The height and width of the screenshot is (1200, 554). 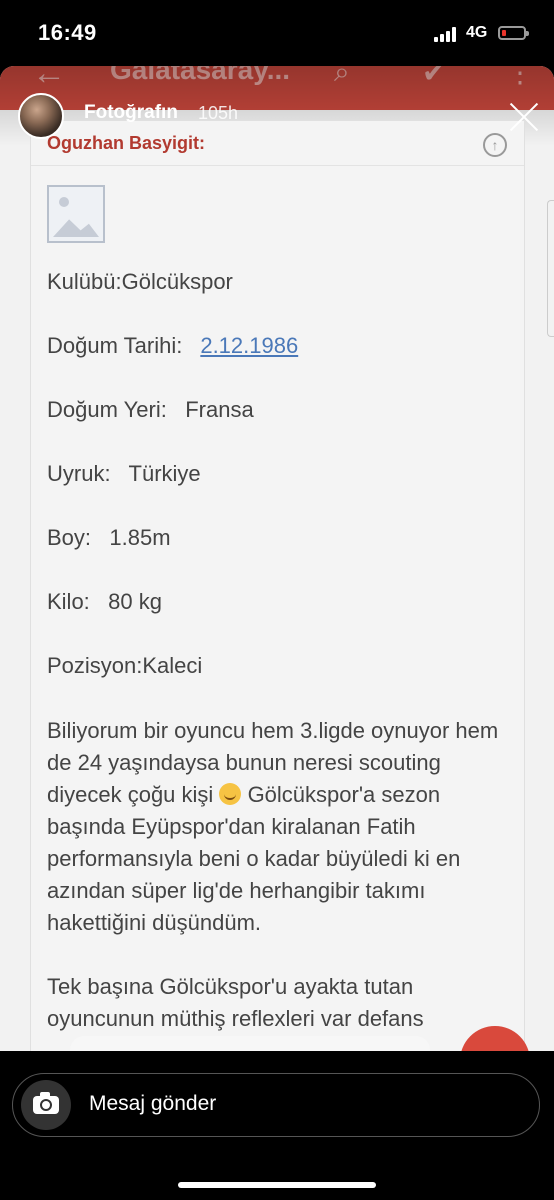 What do you see at coordinates (276, 1105) in the screenshot?
I see `message-input: Mesaj gönder` at bounding box center [276, 1105].